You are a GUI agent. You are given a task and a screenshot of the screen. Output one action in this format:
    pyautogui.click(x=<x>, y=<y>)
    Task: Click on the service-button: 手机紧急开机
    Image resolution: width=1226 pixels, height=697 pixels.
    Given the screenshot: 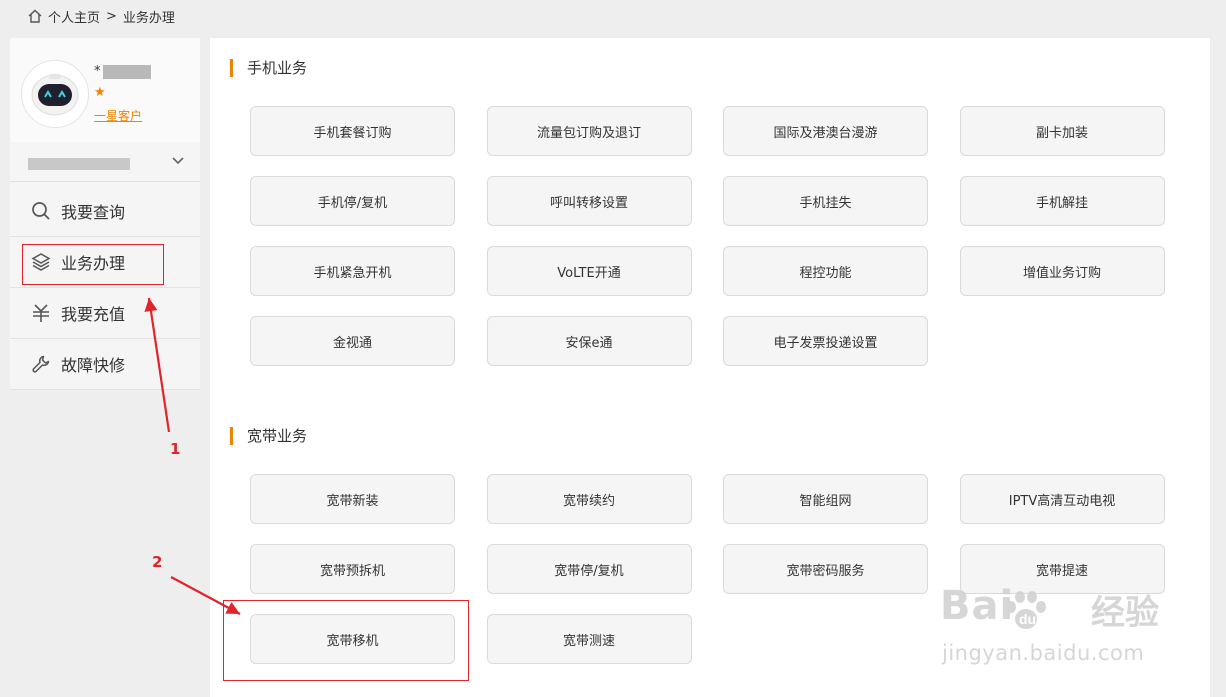 What is the action you would take?
    pyautogui.click(x=352, y=271)
    